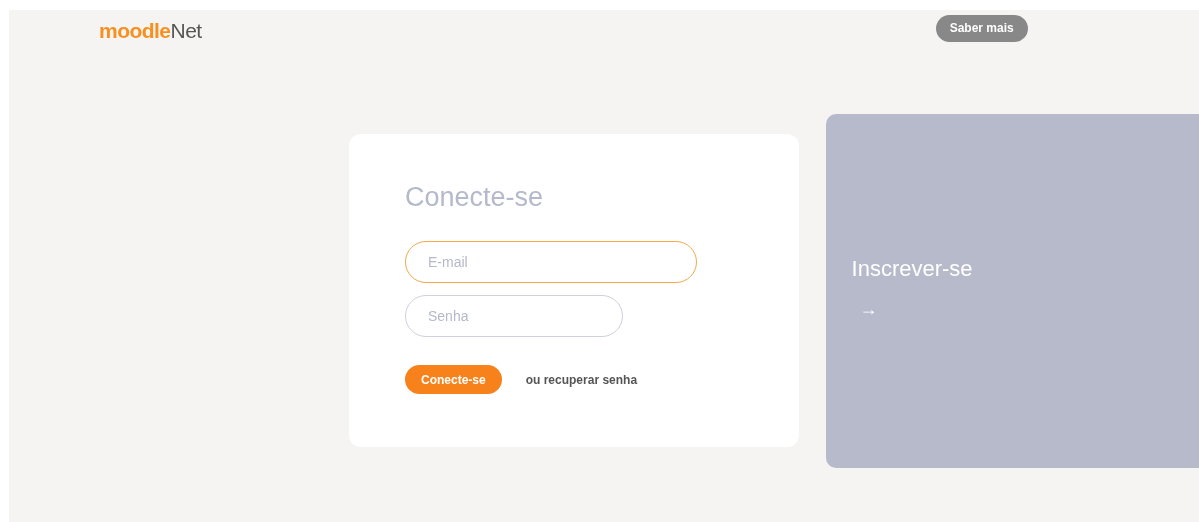 The image size is (1199, 522). I want to click on login-button: Conecte-se, so click(453, 379).